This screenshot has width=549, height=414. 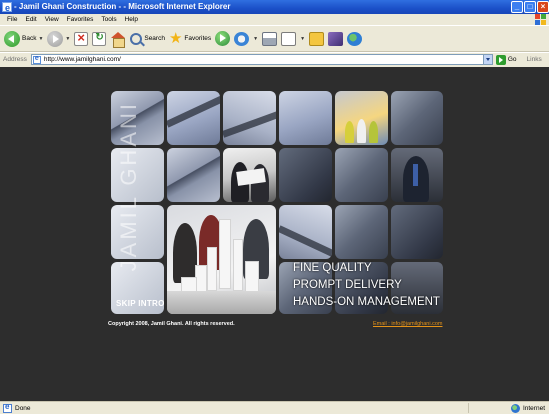 I want to click on refresh-icon, so click(x=99, y=38).